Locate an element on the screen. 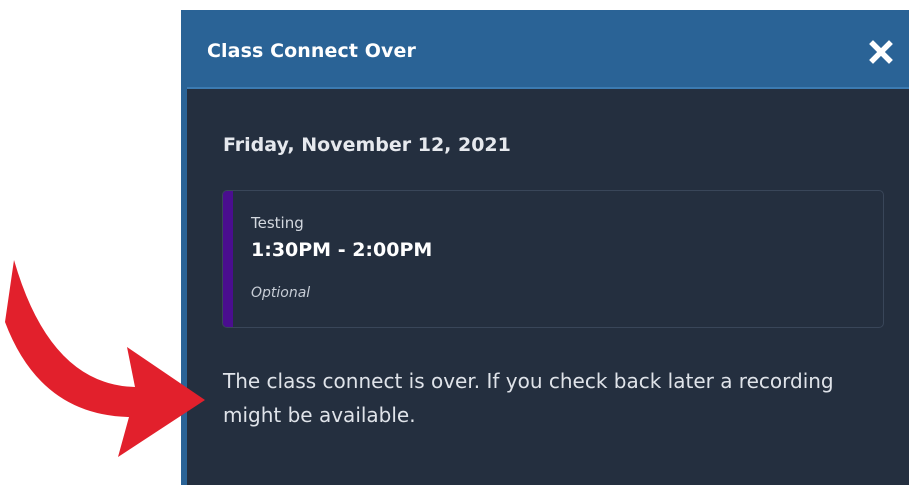  event-name: Testing is located at coordinates (277, 223).